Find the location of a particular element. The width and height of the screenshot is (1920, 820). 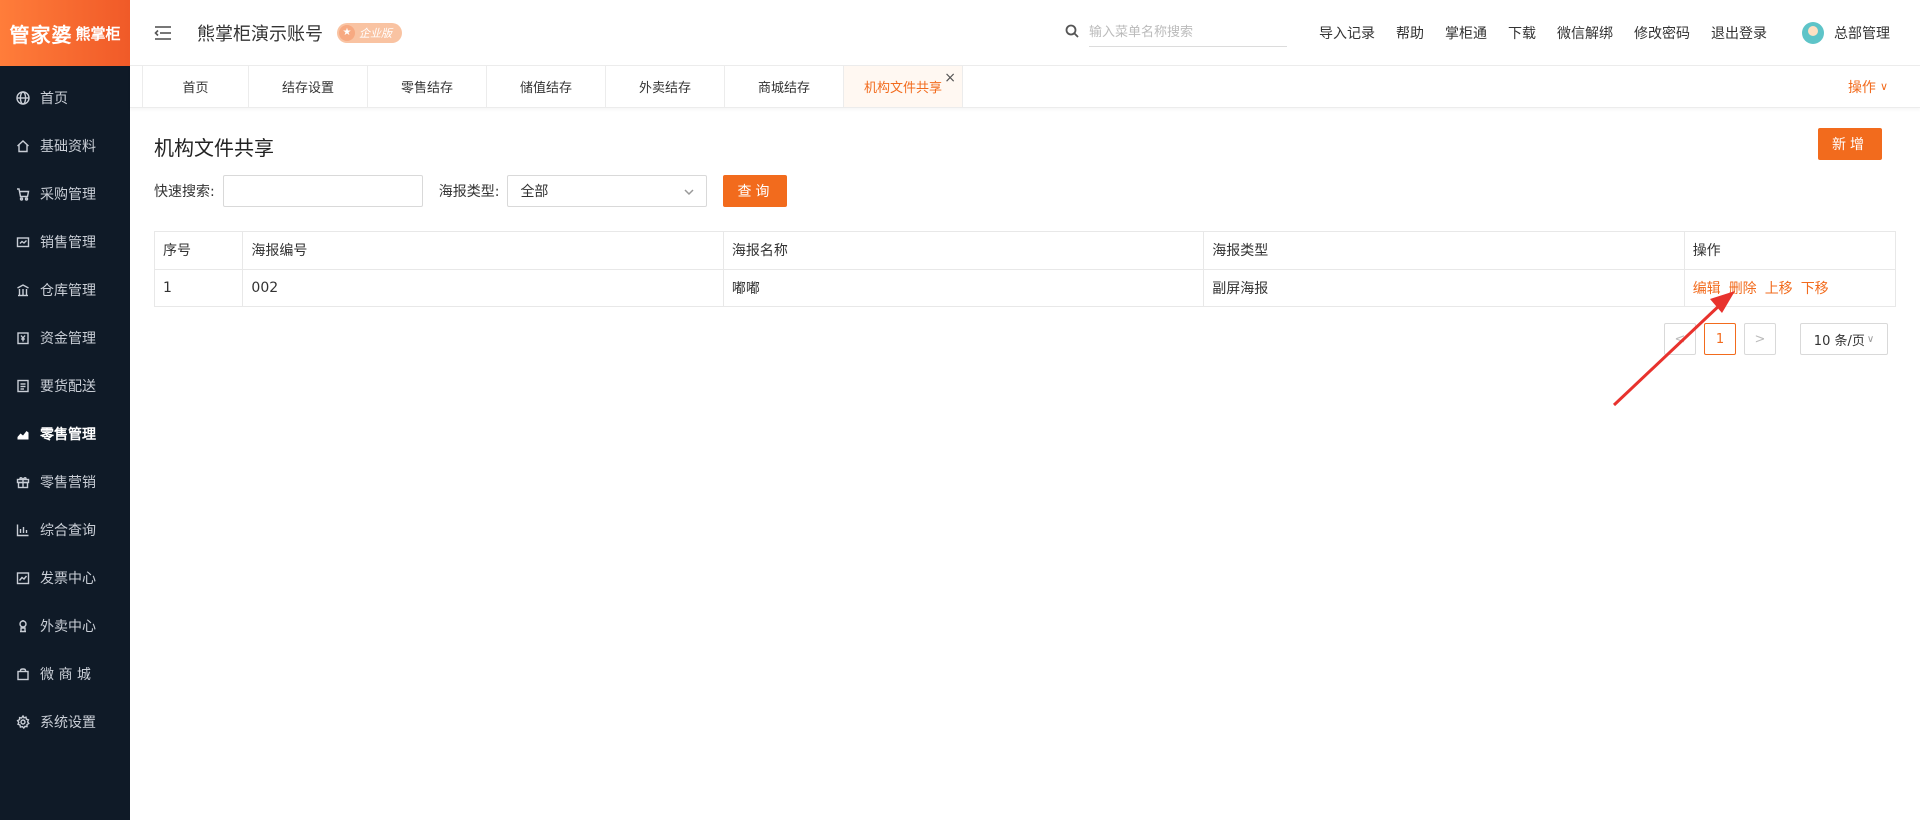

sidebar-item-funds: 资金管理 is located at coordinates (65, 338).